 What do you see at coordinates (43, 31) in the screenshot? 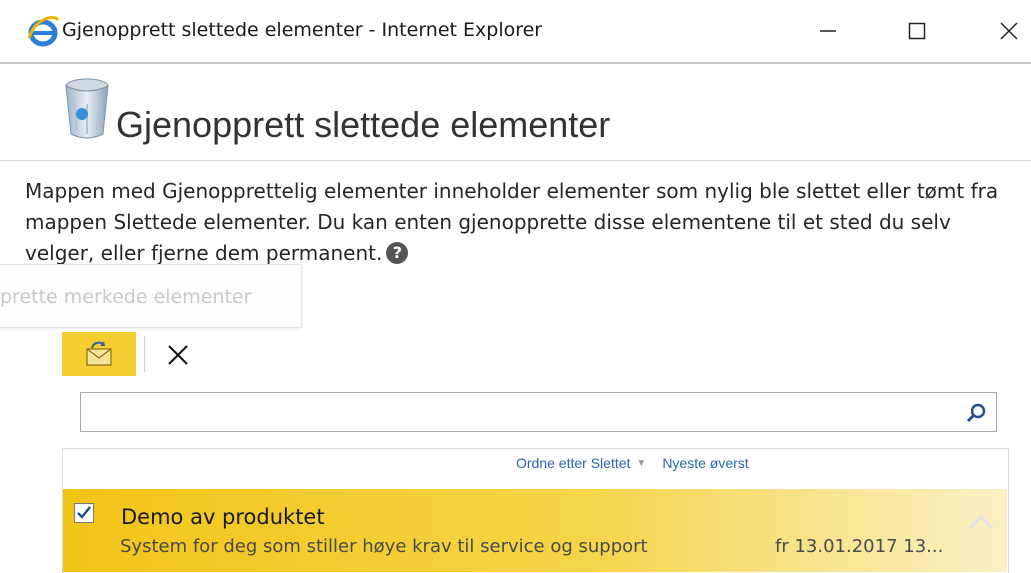
I see `internet-explorer-icon` at bounding box center [43, 31].